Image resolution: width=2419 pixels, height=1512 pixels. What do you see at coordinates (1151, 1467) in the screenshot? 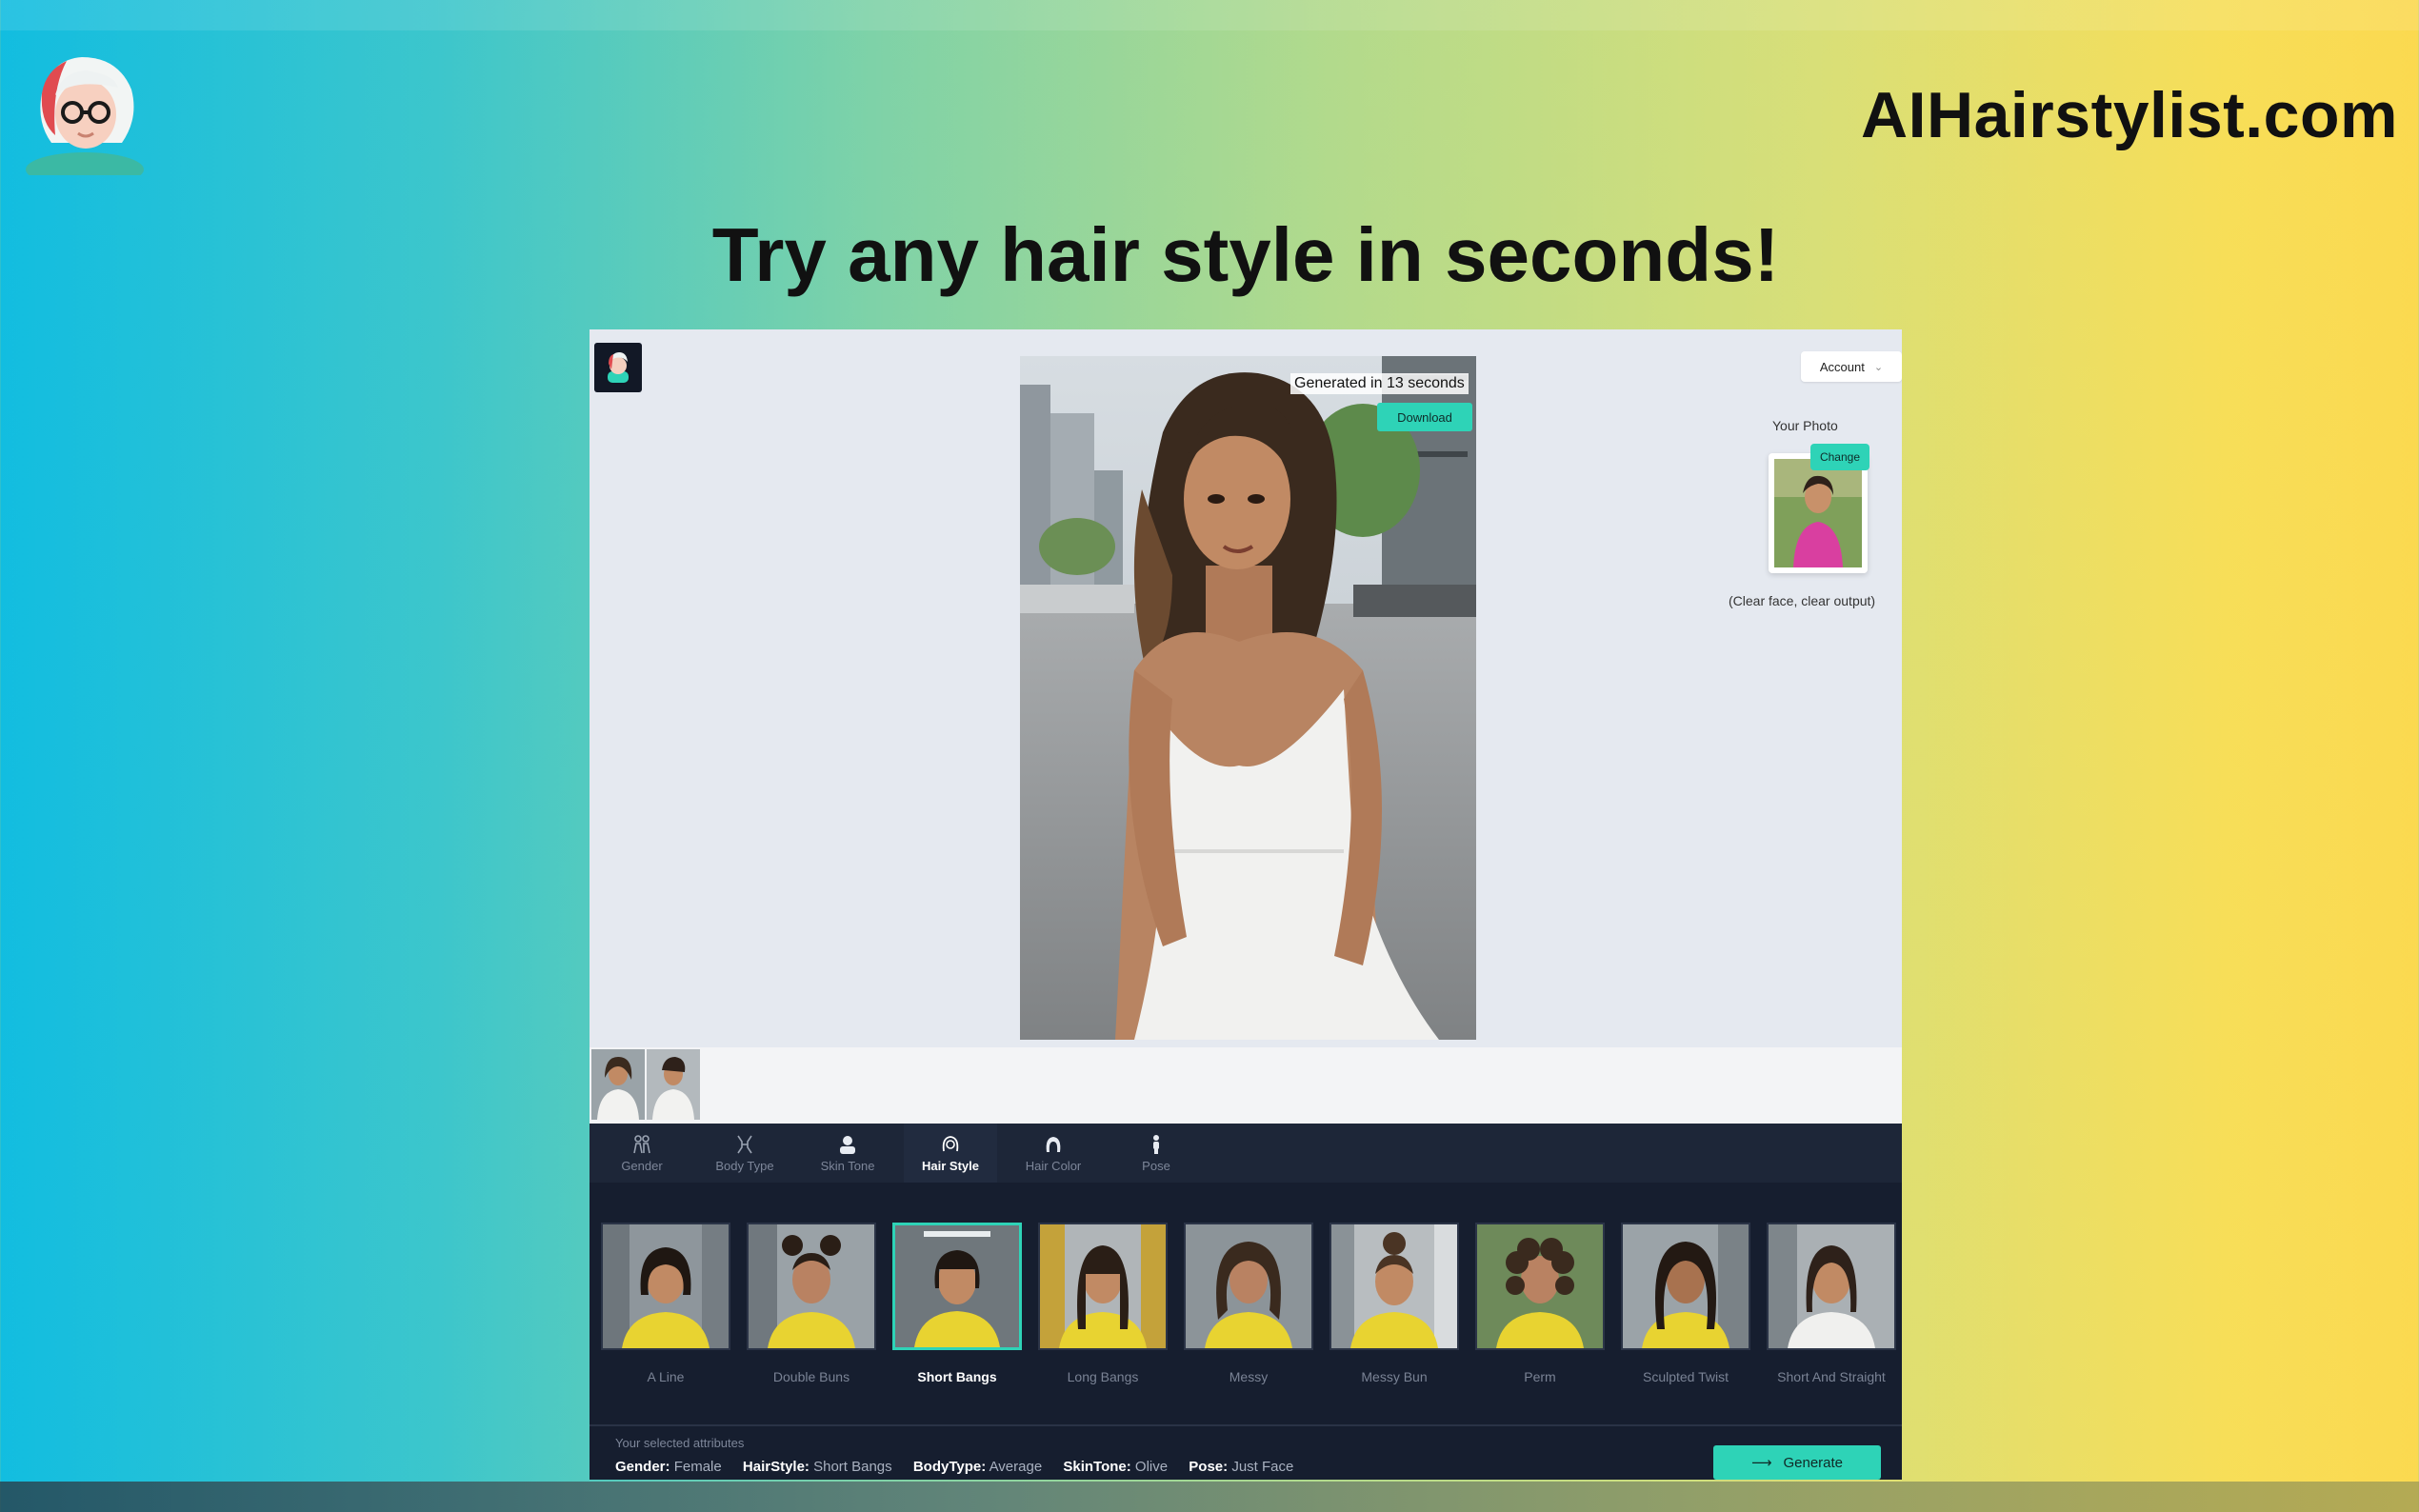
I see `attr-value: Olive` at bounding box center [1151, 1467].